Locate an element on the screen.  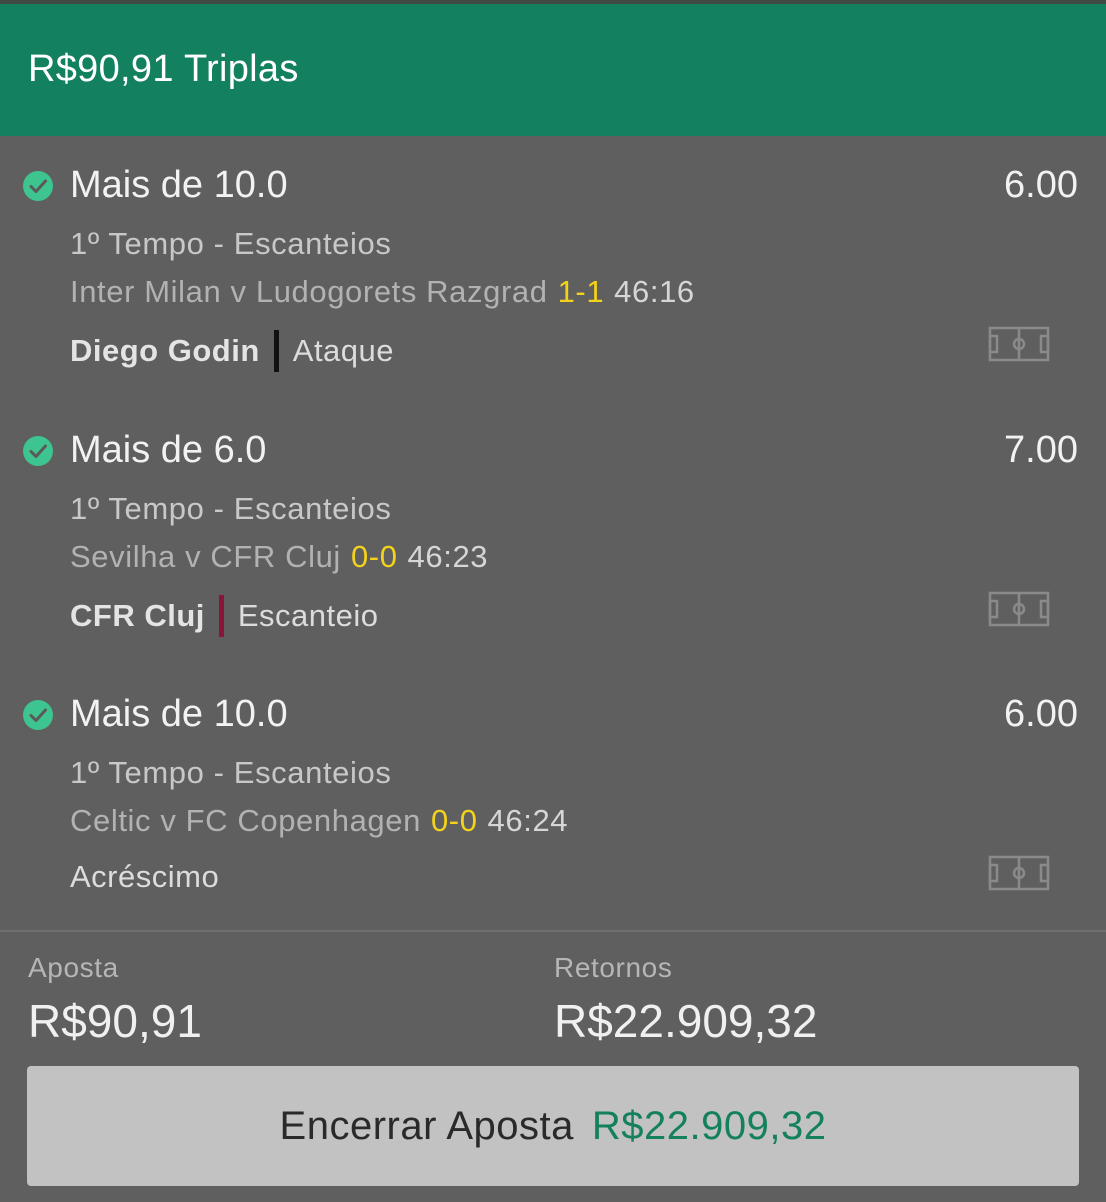
event-line: Celtic v FC Copenhagen 0-0 46:24 is located at coordinates (319, 821).